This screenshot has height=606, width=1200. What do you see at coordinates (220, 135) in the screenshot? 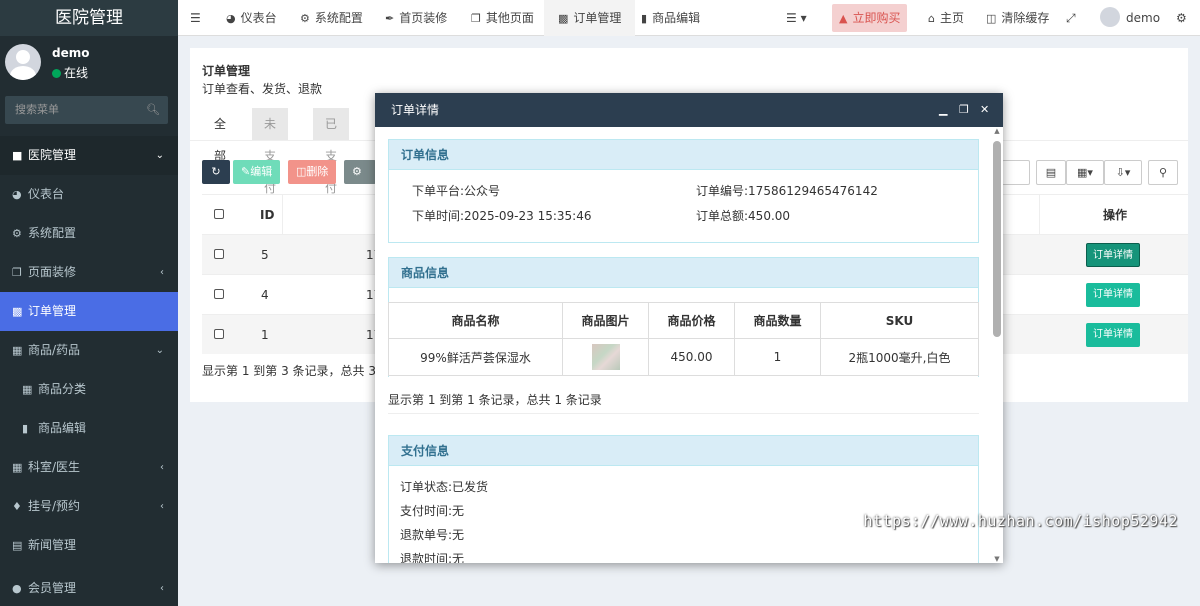
I see `tab-all: 全部` at bounding box center [220, 135].